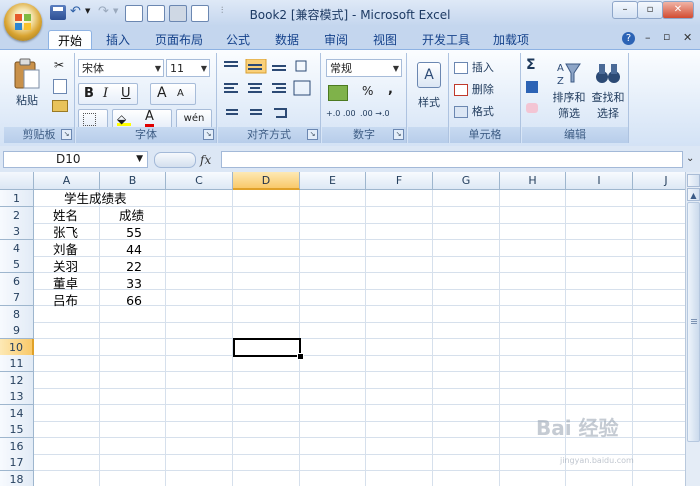 This screenshot has width=700, height=486. I want to click on ribbon-close-button: ✕, so click(687, 37).